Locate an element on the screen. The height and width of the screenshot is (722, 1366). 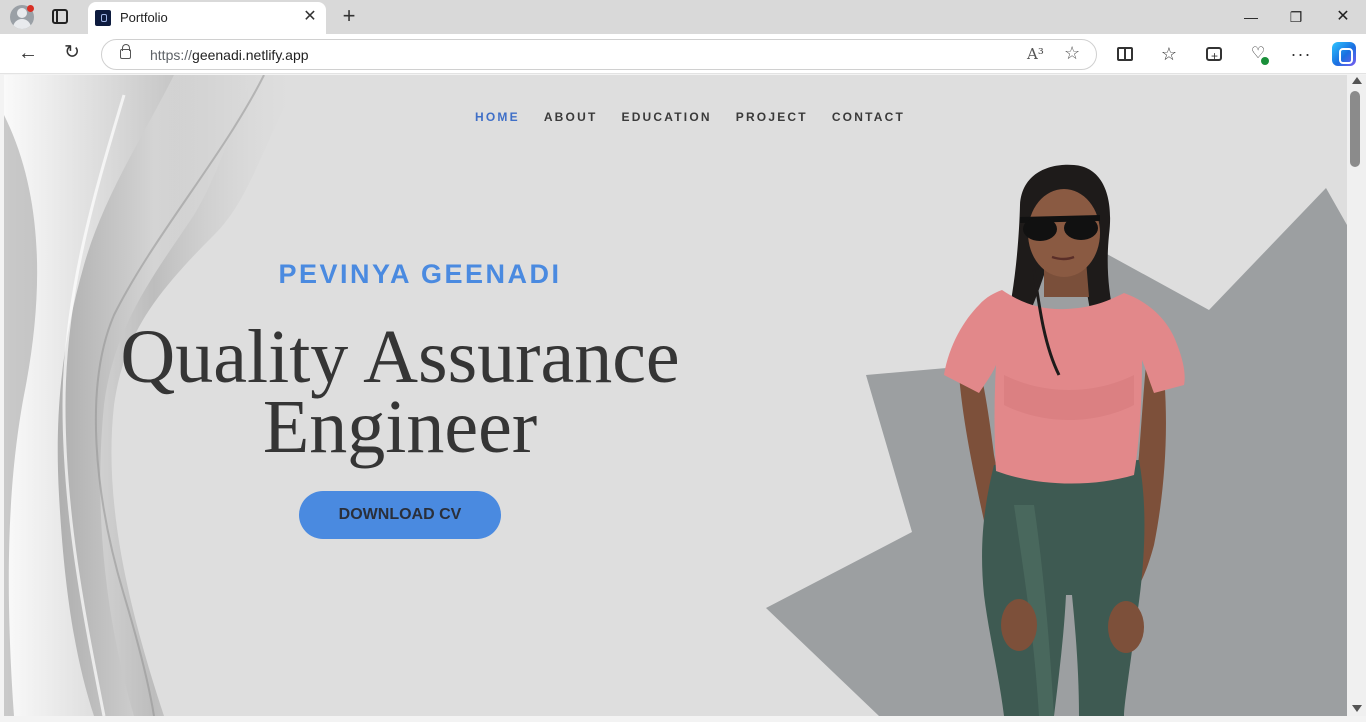
notification-dot-icon is located at coordinates (30, 8).